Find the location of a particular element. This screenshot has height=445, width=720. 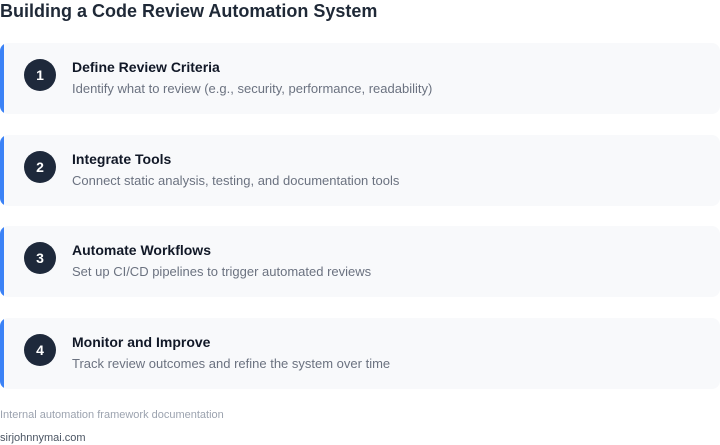

step-number-badge: 1 is located at coordinates (40, 75).